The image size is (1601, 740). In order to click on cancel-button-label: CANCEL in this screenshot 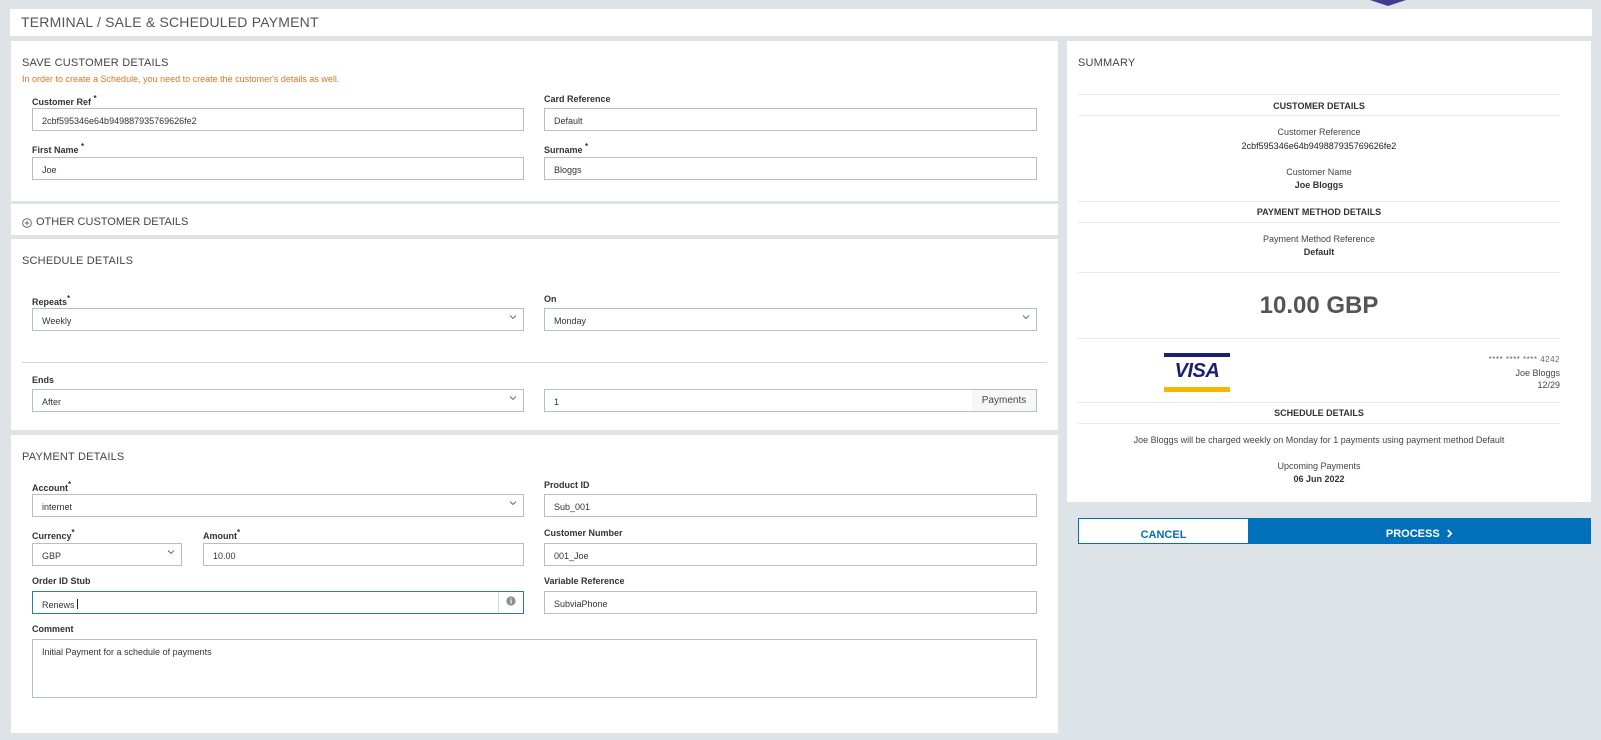, I will do `click(1163, 535)`.